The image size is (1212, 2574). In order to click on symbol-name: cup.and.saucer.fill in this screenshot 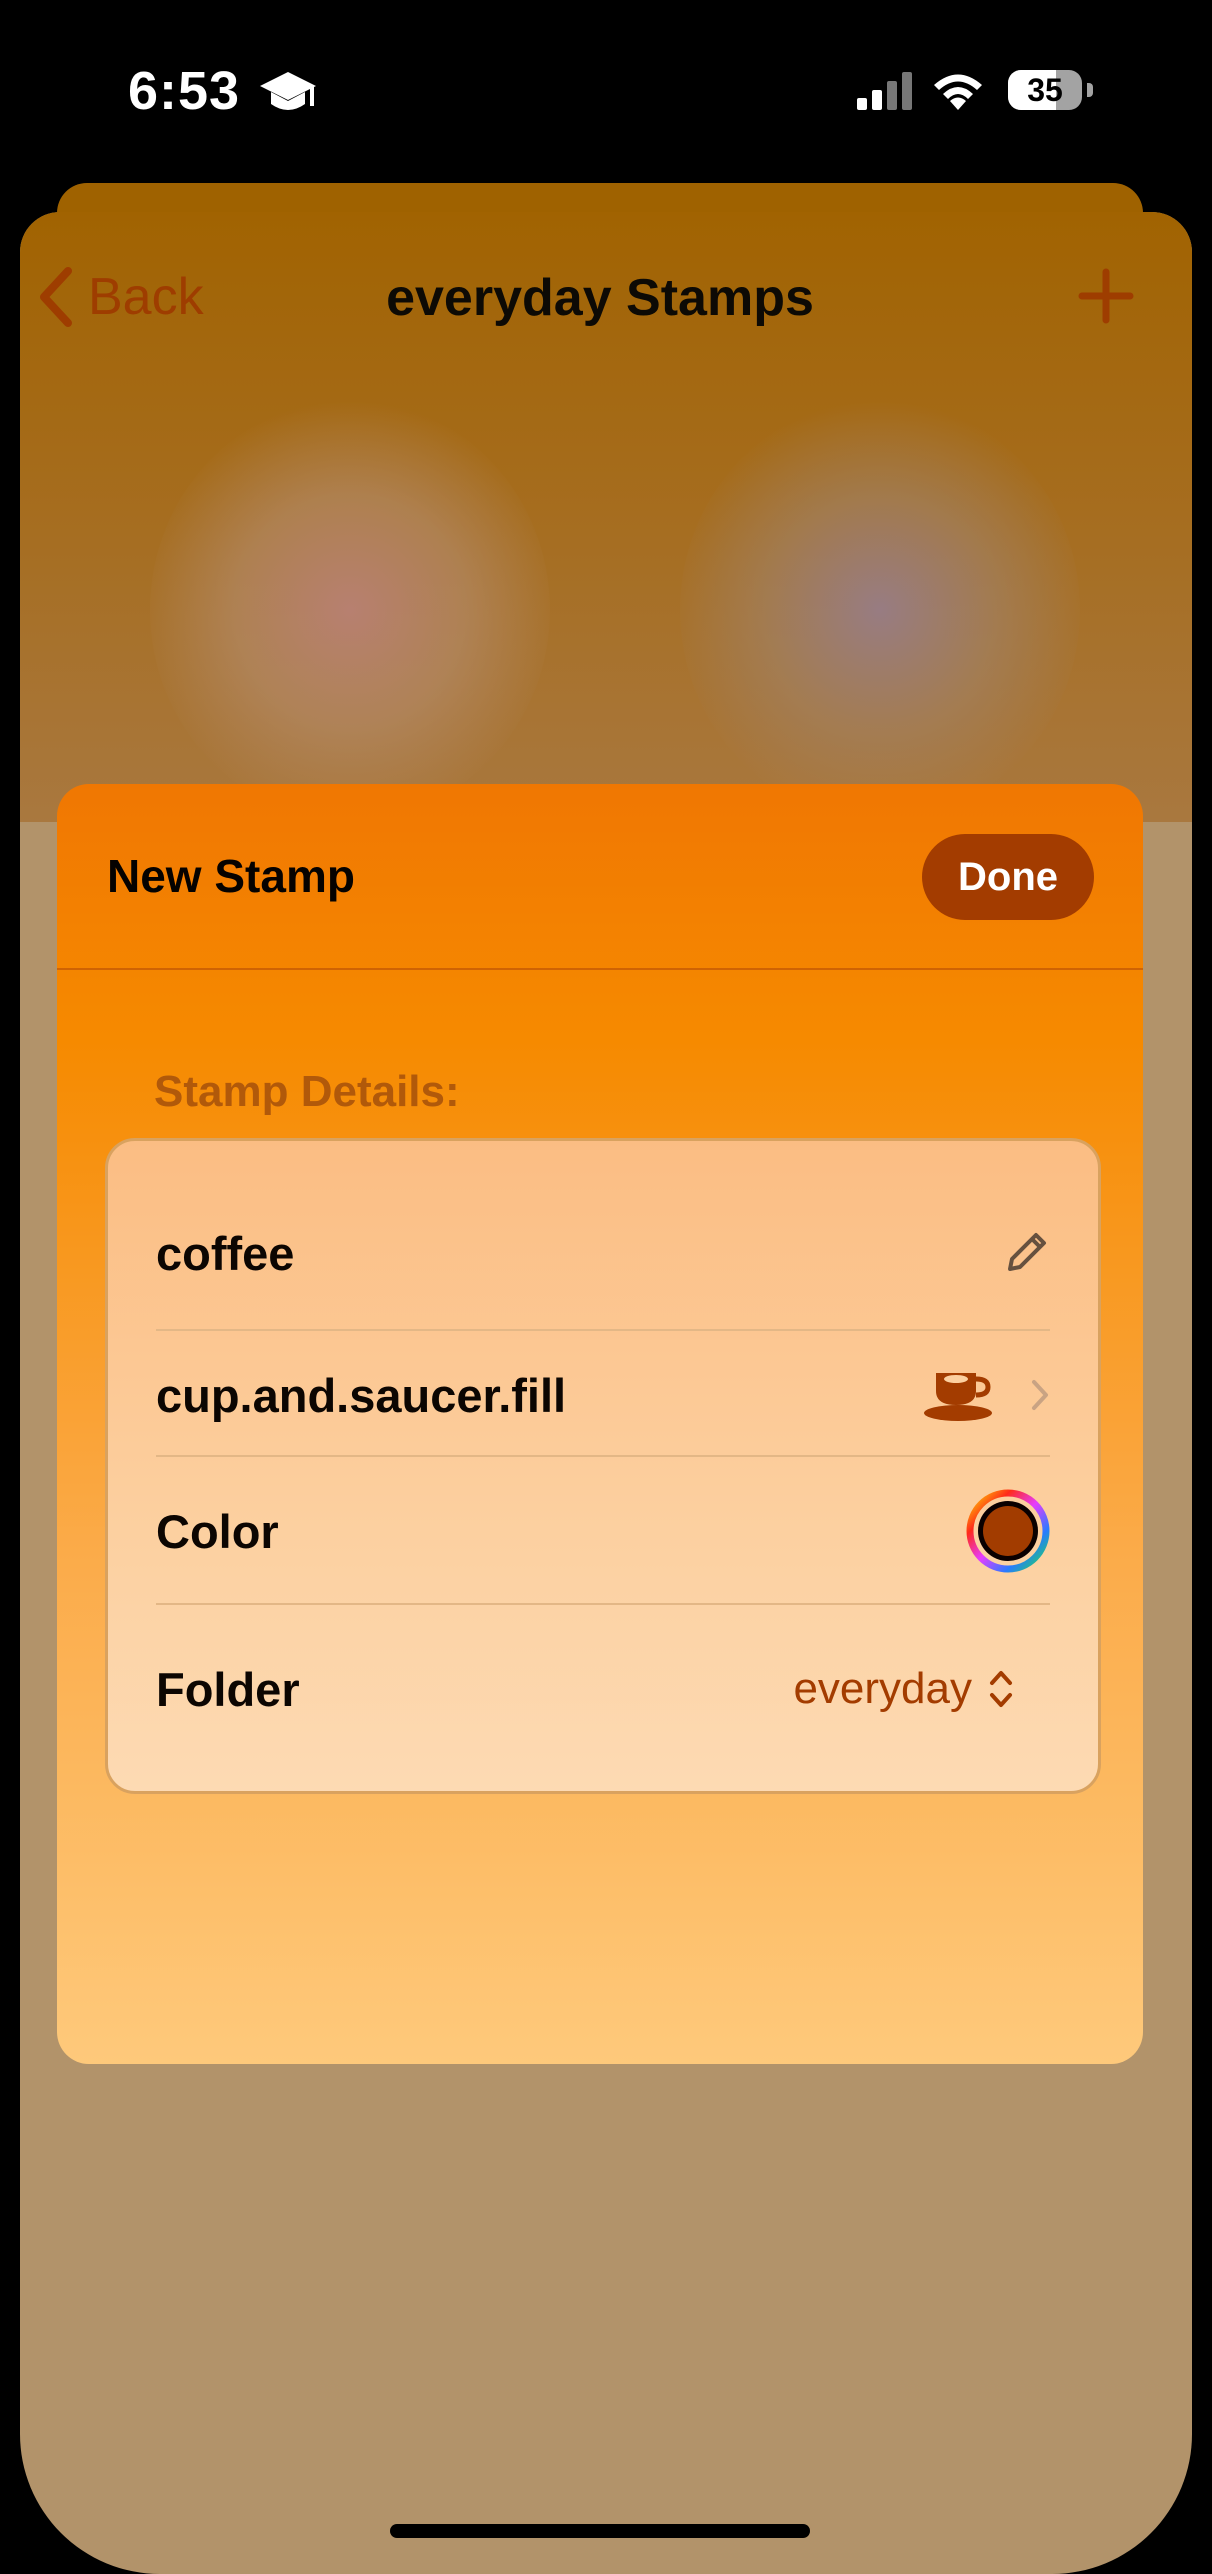, I will do `click(361, 1395)`.